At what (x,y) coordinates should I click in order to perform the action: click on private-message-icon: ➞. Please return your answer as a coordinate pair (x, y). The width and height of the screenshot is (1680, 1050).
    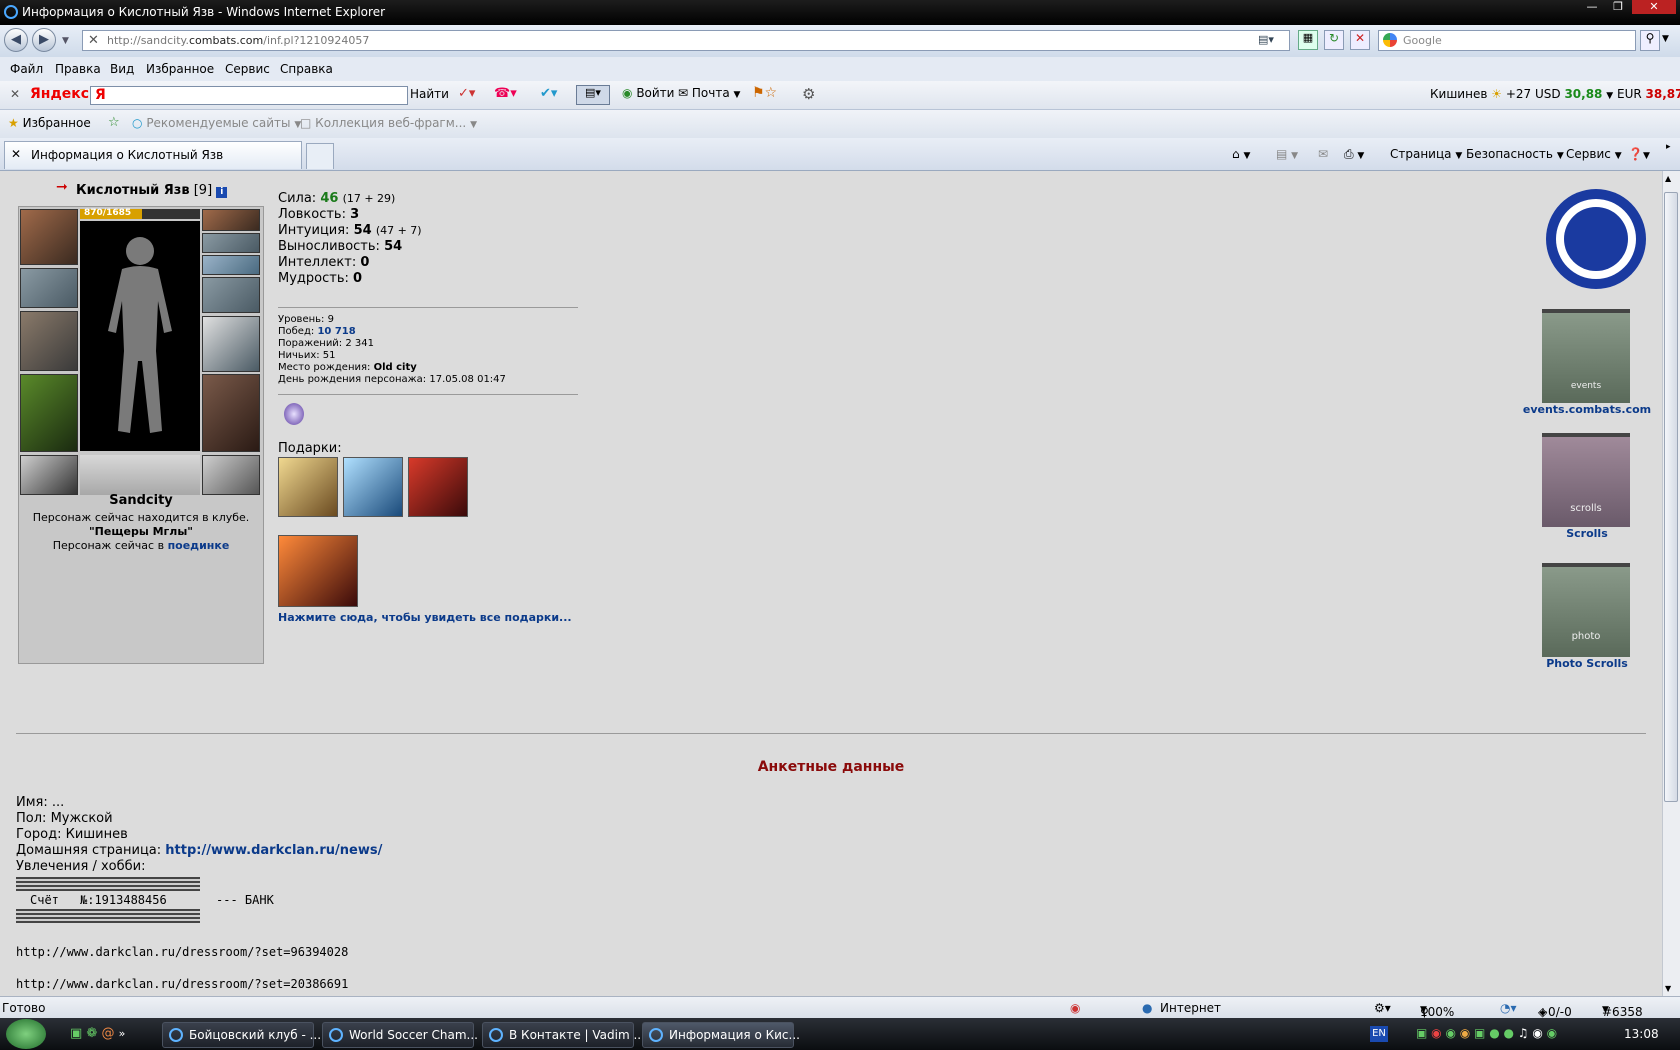
    Looking at the image, I should click on (62, 187).